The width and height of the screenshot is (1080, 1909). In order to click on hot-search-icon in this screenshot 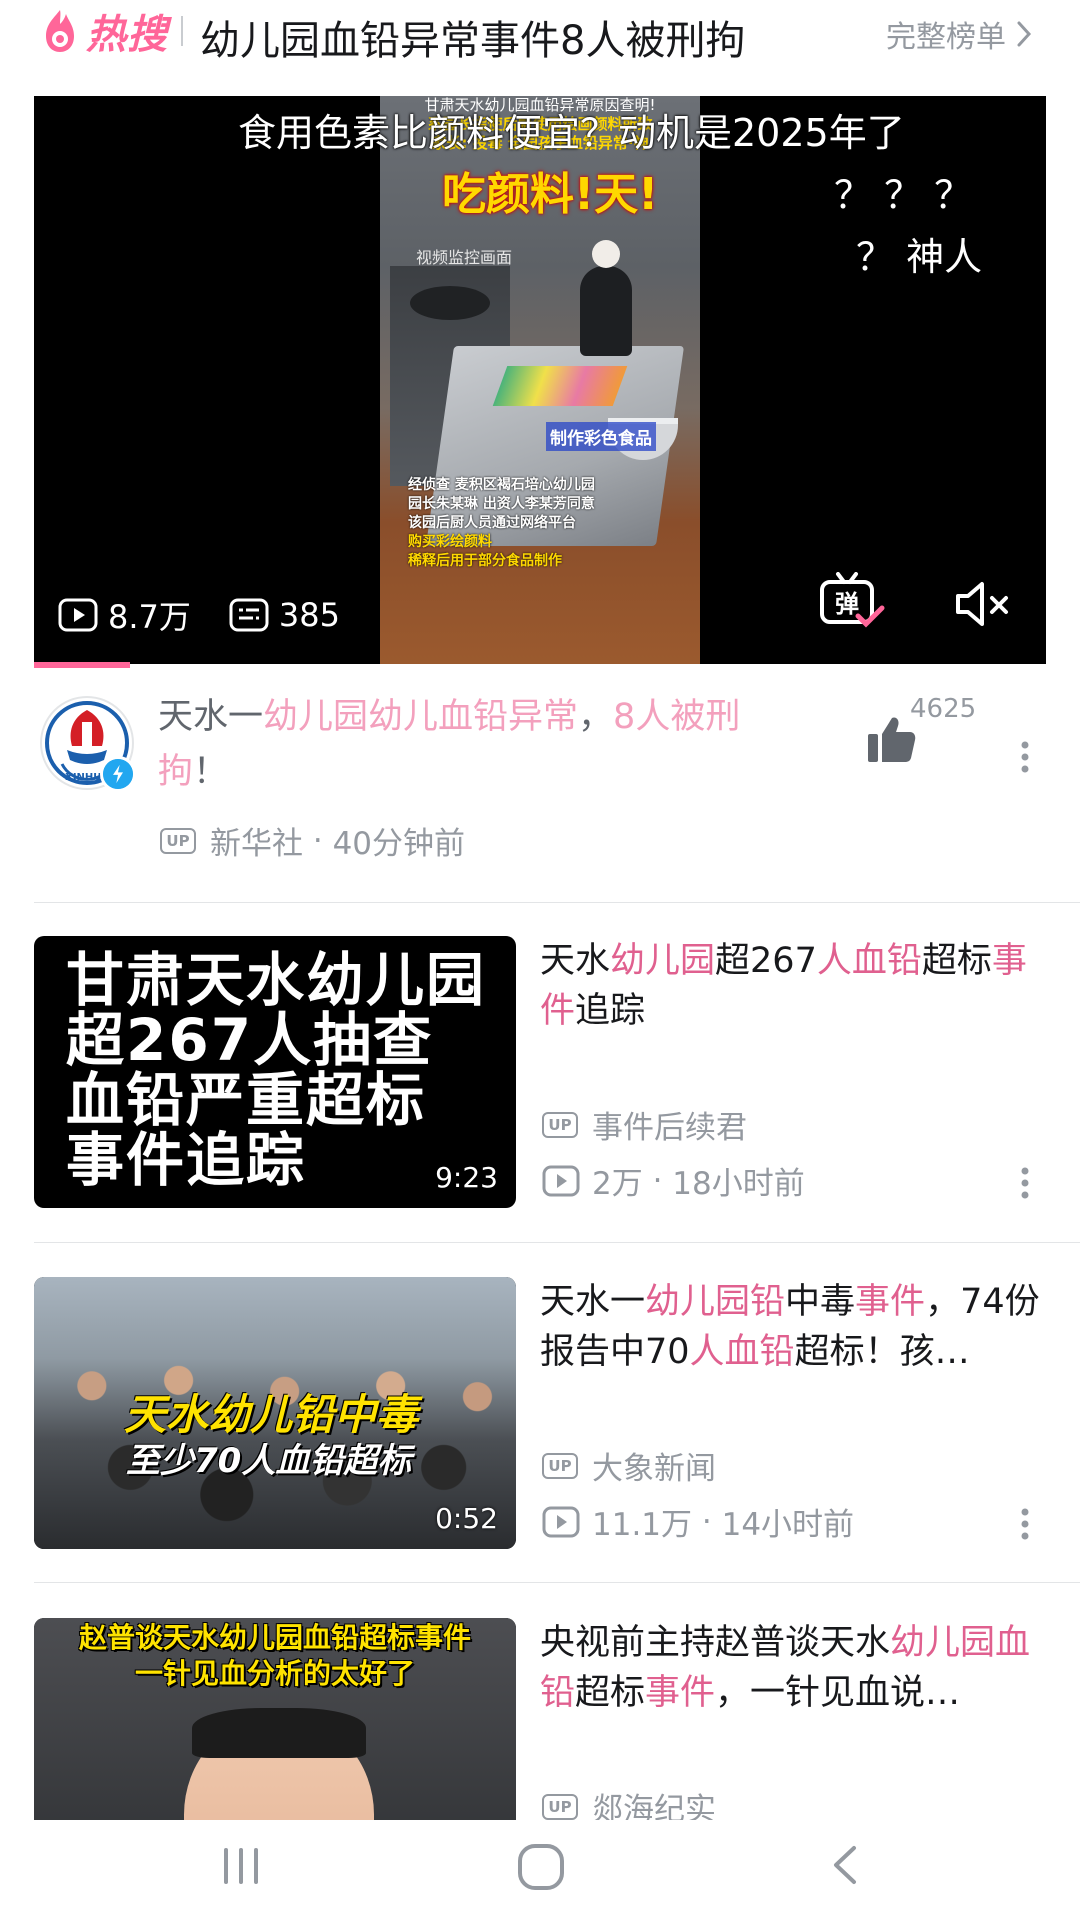, I will do `click(60, 31)`.